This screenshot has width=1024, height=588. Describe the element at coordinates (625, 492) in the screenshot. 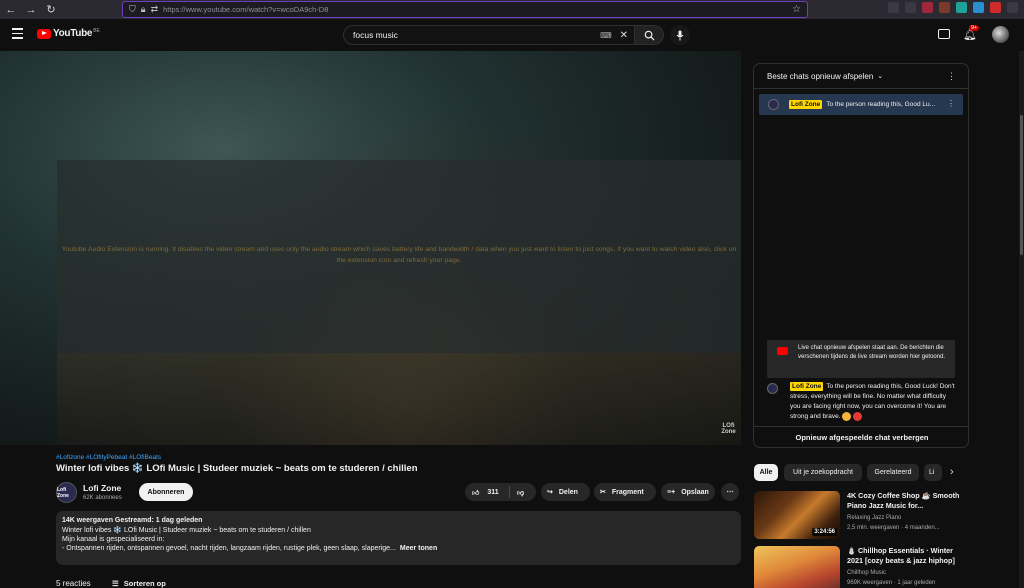

I see `clip-button: ✂ Fragment` at that location.